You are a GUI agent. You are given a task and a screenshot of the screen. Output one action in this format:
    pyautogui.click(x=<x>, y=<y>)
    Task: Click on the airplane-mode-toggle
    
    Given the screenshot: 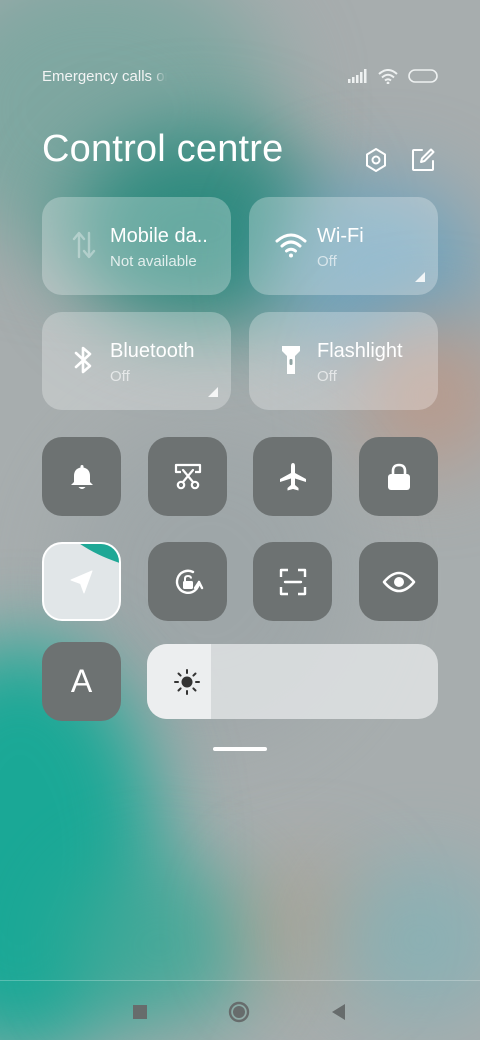 What is the action you would take?
    pyautogui.click(x=292, y=476)
    